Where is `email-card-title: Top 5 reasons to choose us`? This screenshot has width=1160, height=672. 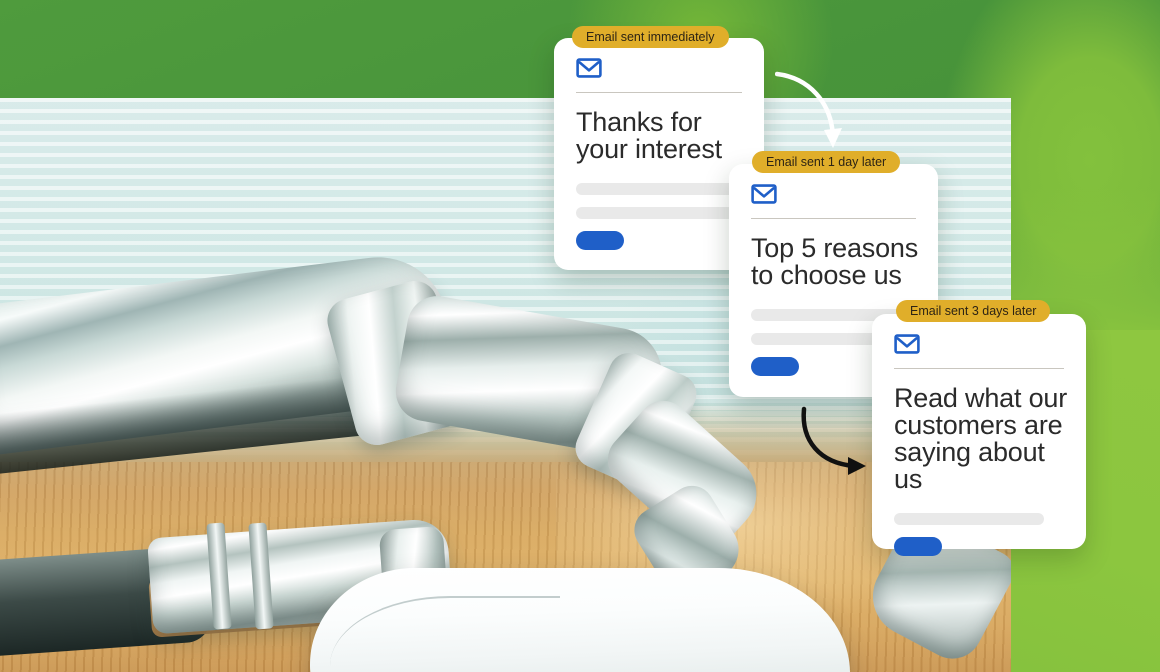 email-card-title: Top 5 reasons to choose us is located at coordinates (835, 261).